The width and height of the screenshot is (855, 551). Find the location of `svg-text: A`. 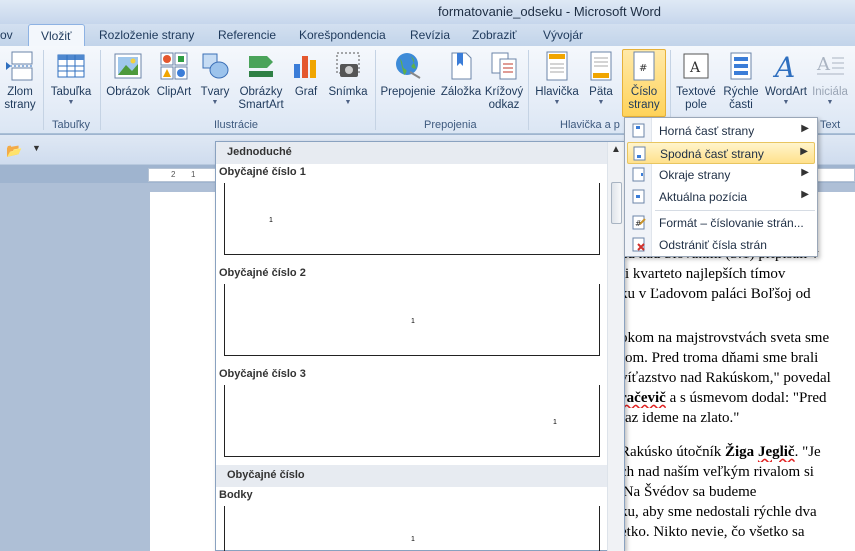

svg-text: A is located at coordinates (823, 64).